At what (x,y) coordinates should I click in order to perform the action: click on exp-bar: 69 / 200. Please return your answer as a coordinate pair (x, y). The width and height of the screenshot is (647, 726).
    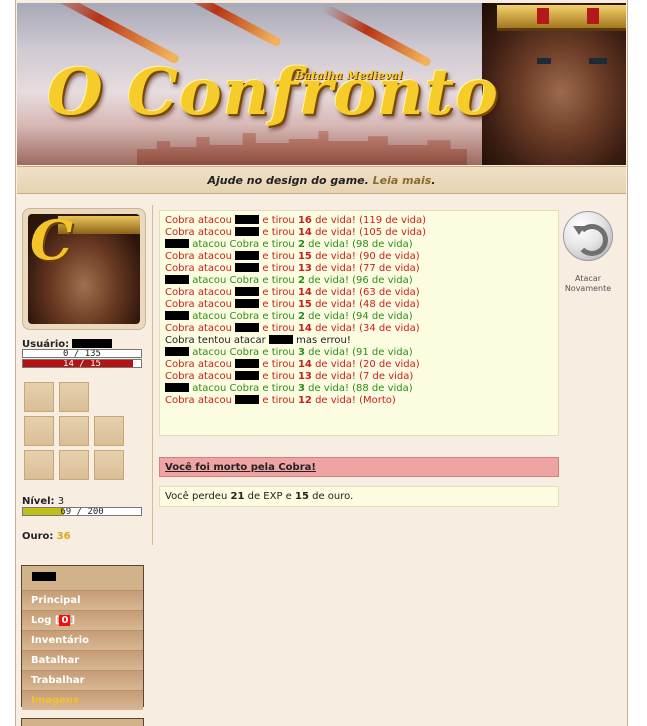
    Looking at the image, I should click on (82, 511).